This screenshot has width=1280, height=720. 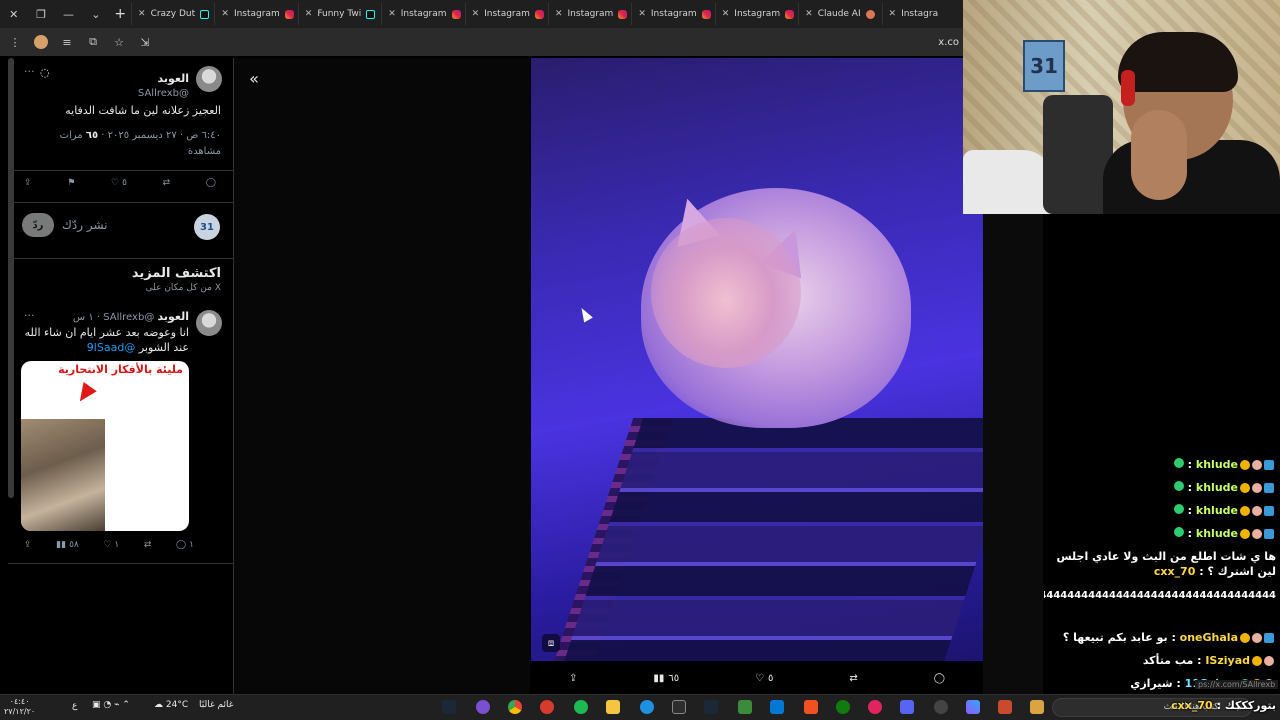 What do you see at coordinates (191, 545) in the screenshot?
I see `reply-count: ١` at bounding box center [191, 545].